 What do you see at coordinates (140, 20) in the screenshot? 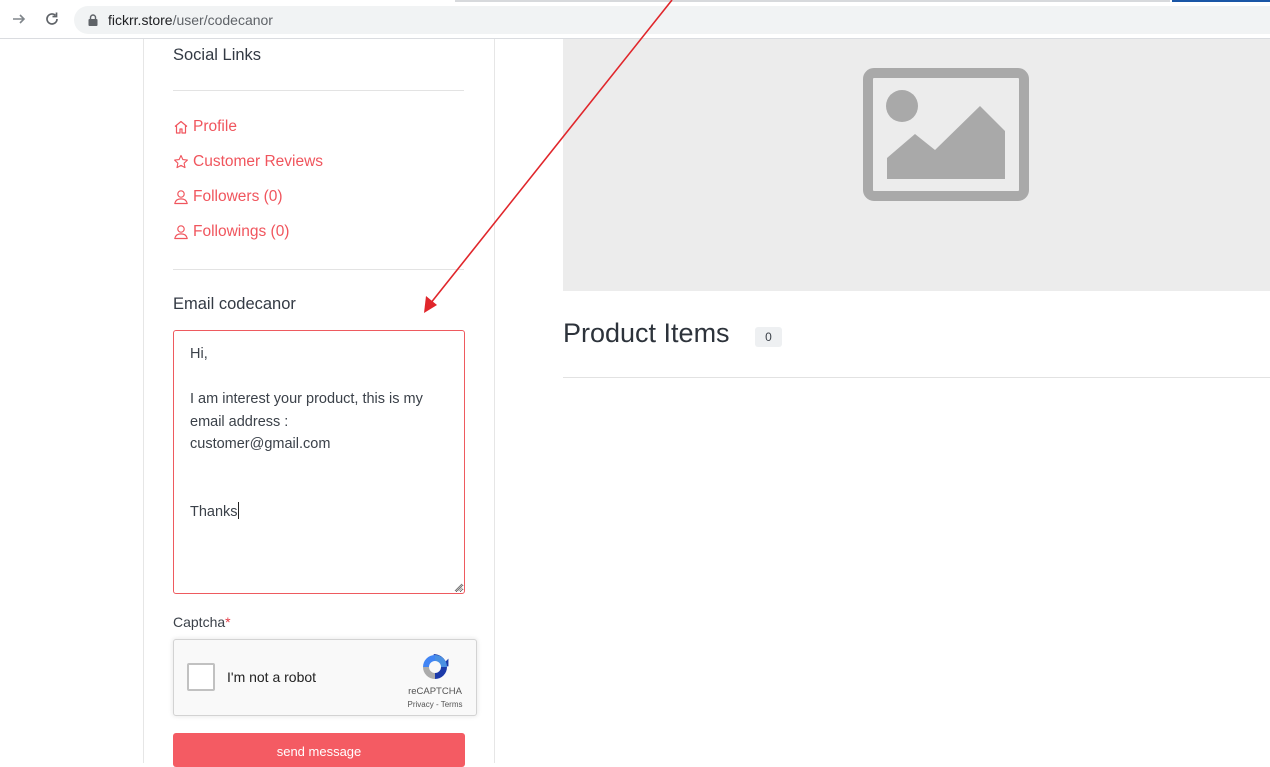
I see `url-host: fickrr.store` at bounding box center [140, 20].